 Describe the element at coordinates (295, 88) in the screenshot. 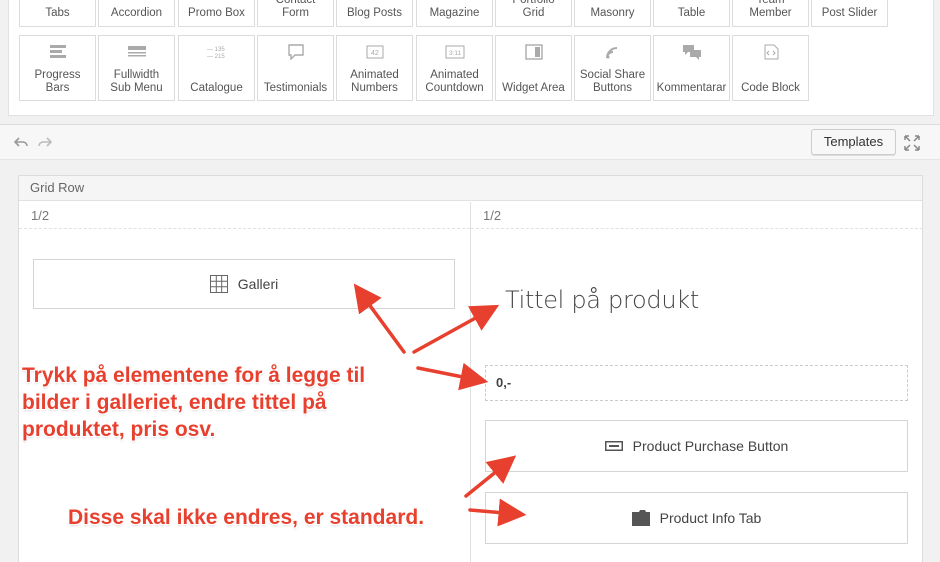

I see `element-tile-label: Testimonials` at that location.